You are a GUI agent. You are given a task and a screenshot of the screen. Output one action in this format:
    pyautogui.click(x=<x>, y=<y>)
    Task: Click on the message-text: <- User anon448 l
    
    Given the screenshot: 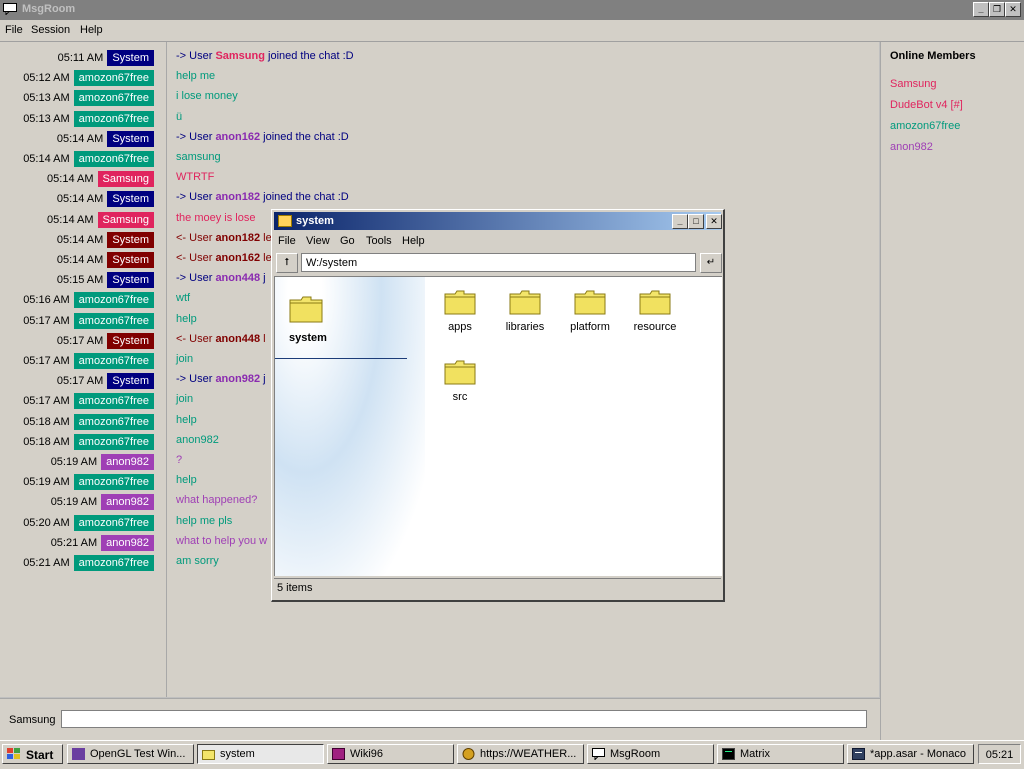 What is the action you would take?
    pyautogui.click(x=221, y=339)
    